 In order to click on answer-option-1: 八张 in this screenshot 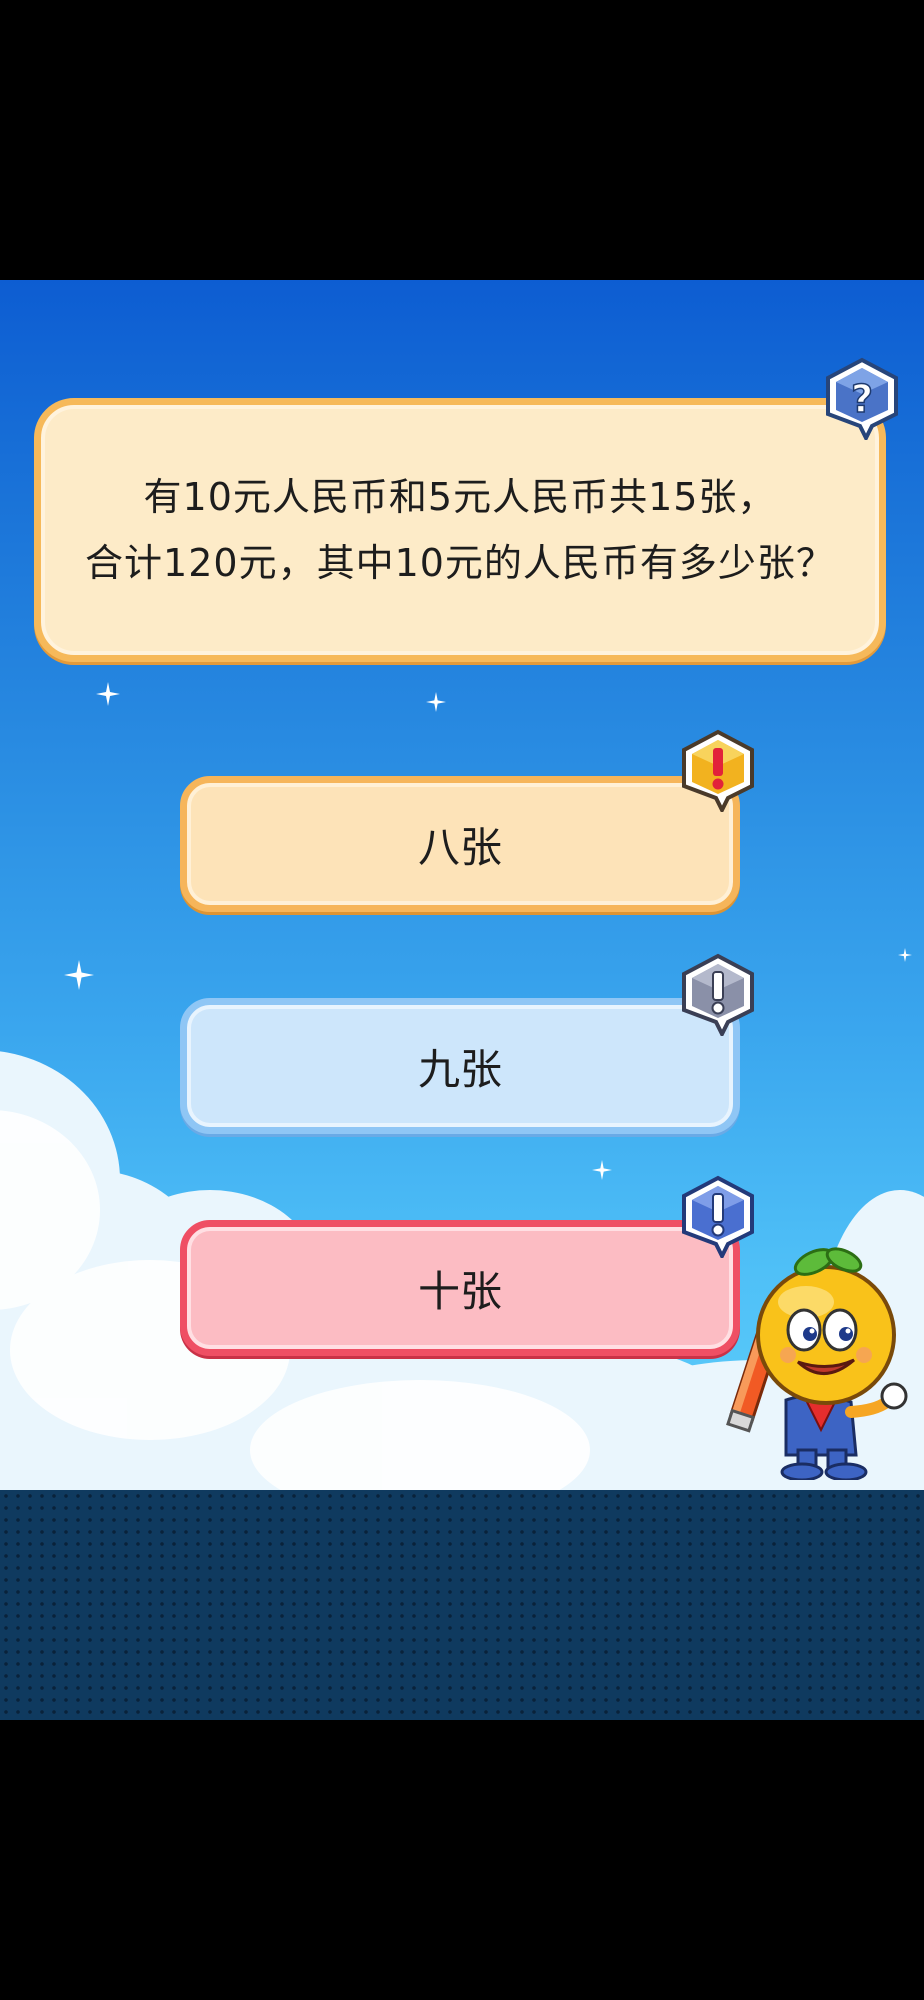, I will do `click(460, 844)`.